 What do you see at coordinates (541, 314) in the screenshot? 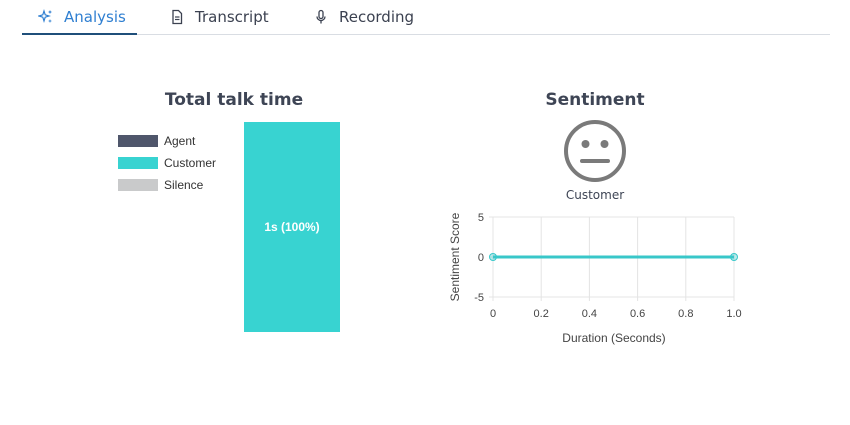
I see `x-tick-label: 0.2` at bounding box center [541, 314].